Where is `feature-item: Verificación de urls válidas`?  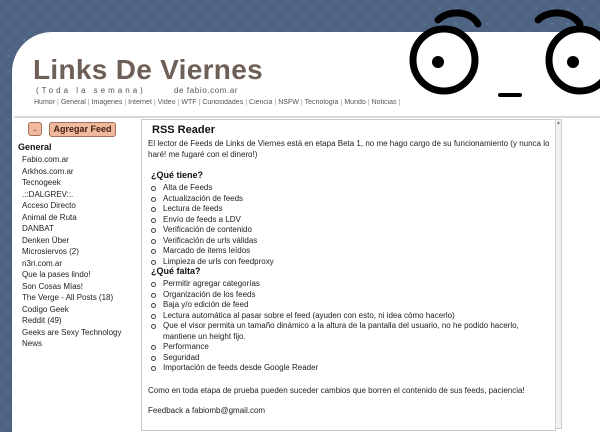 feature-item: Verificación de urls válidas is located at coordinates (350, 241).